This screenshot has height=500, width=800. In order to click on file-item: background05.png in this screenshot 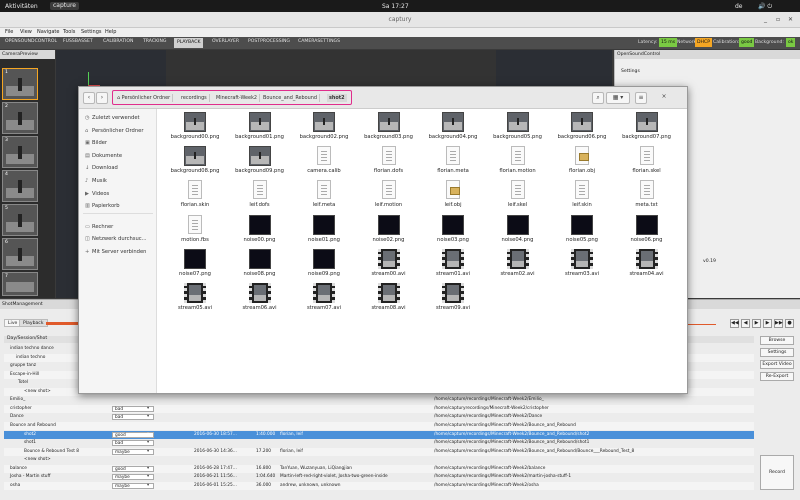, I will do `click(518, 128)`.